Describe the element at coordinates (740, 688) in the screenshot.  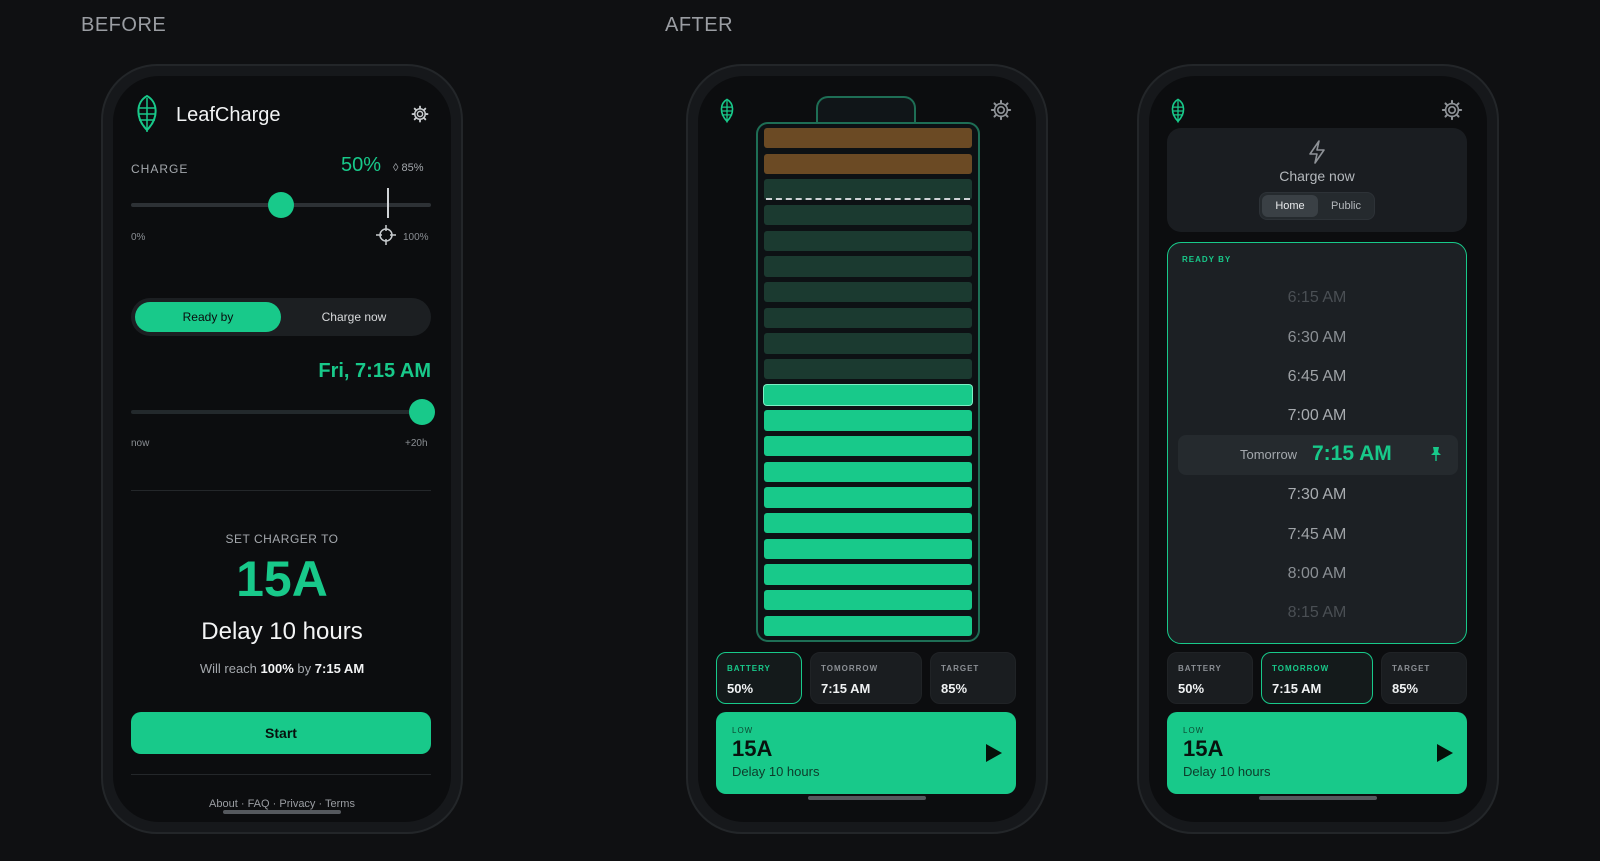
I see `card-value: 50%` at that location.